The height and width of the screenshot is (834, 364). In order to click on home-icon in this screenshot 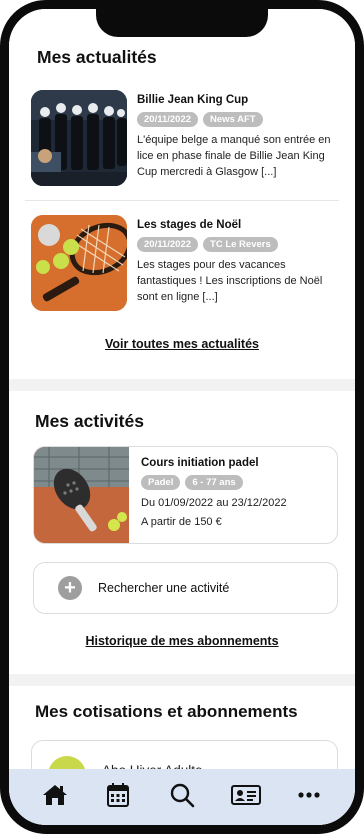, I will do `click(55, 795)`.